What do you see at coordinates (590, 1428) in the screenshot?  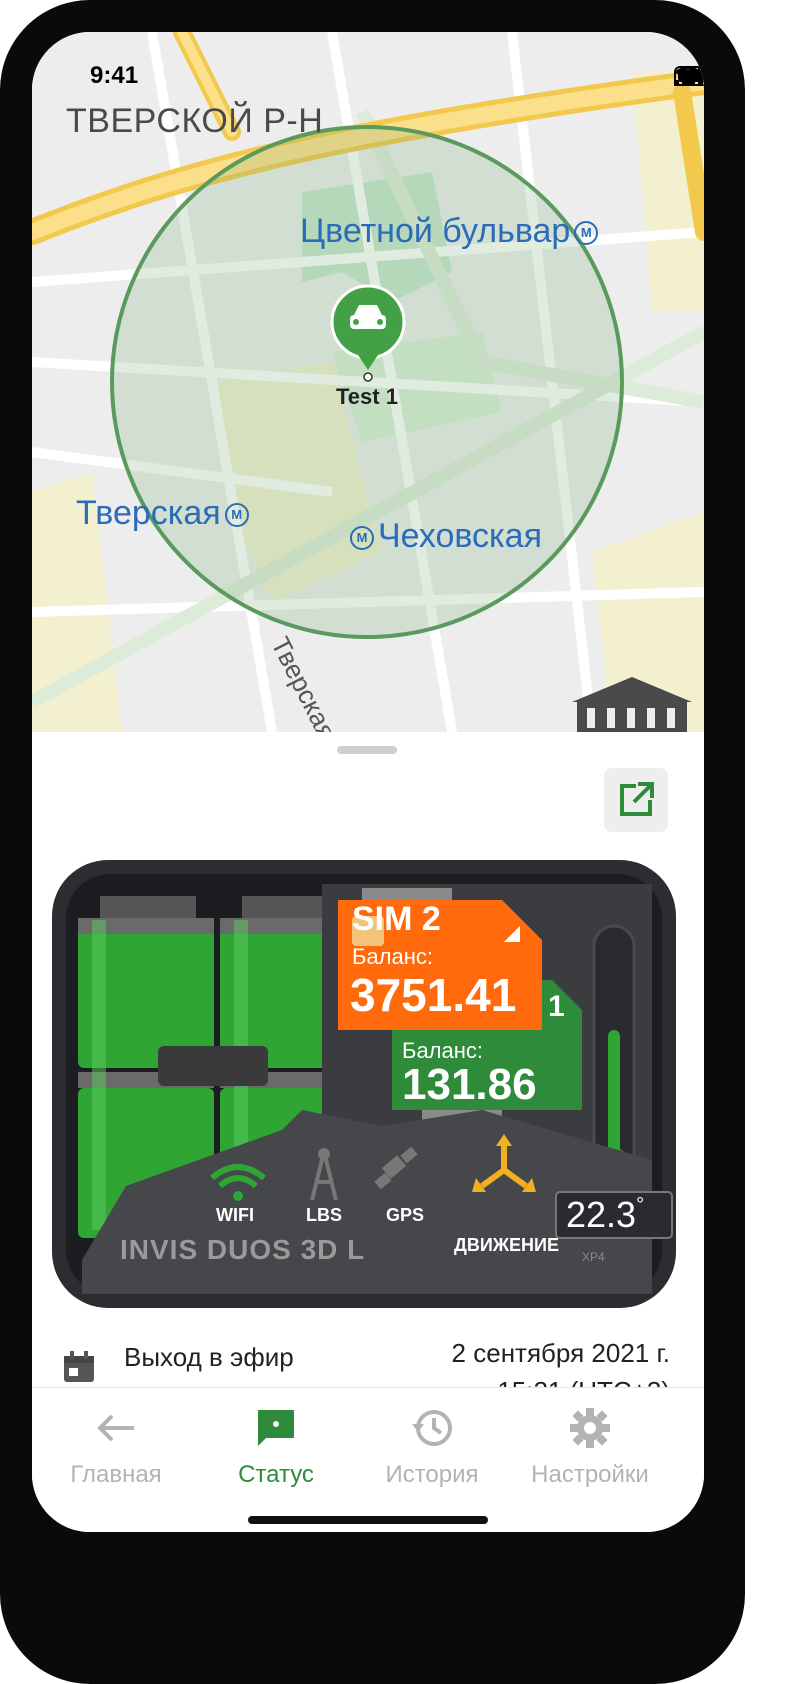 I see `gear-icon` at bounding box center [590, 1428].